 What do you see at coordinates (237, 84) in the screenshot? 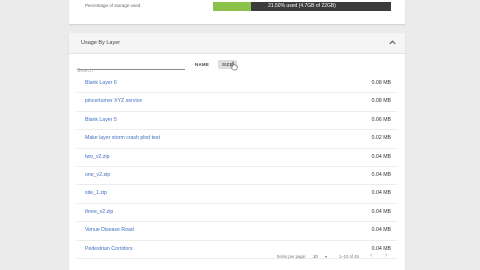
I see `layer-row: Blank Layer 6 0.08 MB` at bounding box center [237, 84].